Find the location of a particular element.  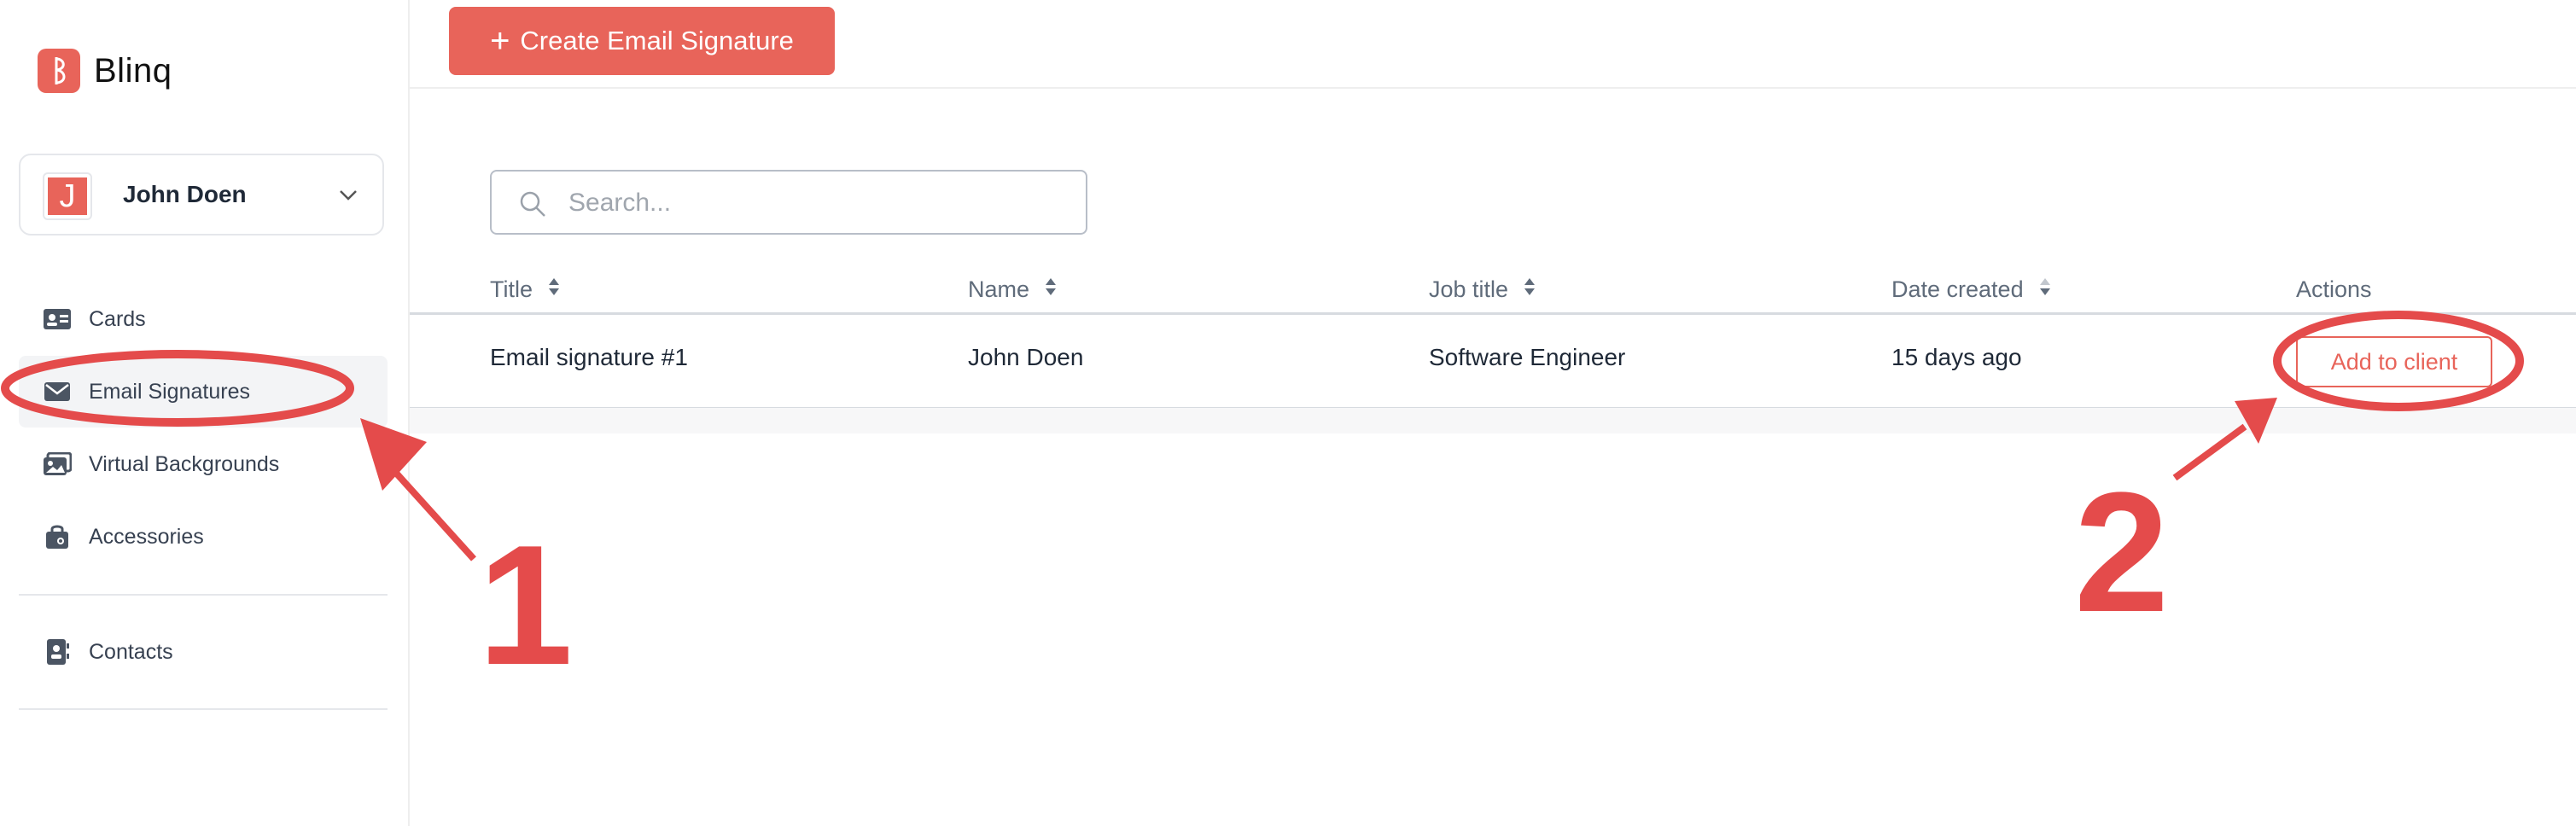

column-header-actions: Actions is located at coordinates (2334, 289).